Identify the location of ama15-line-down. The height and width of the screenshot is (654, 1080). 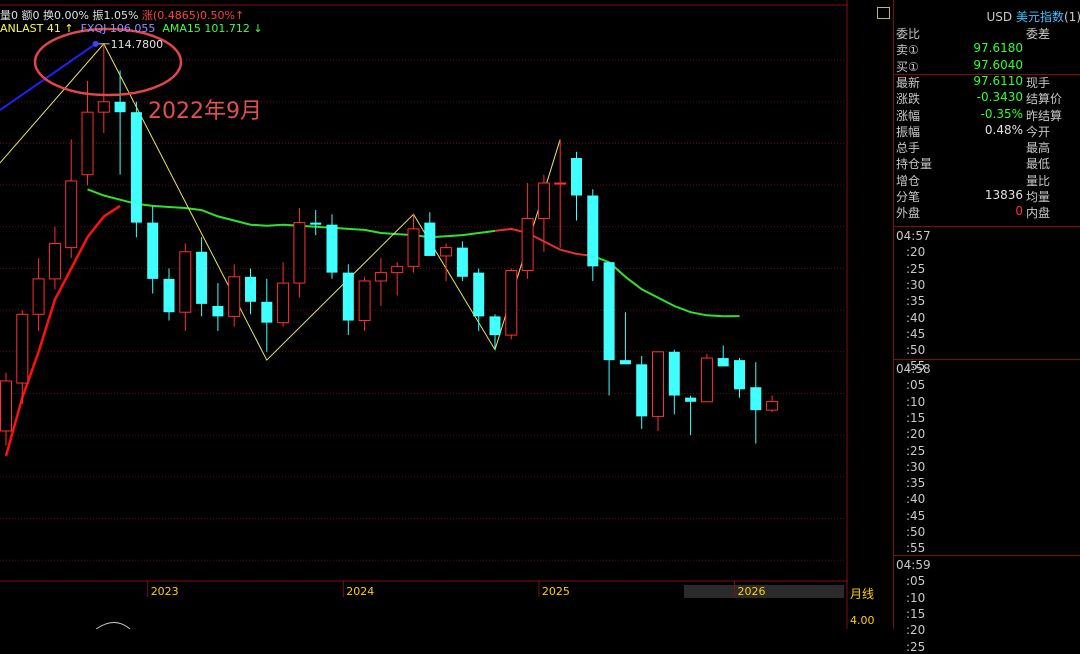
(666, 286).